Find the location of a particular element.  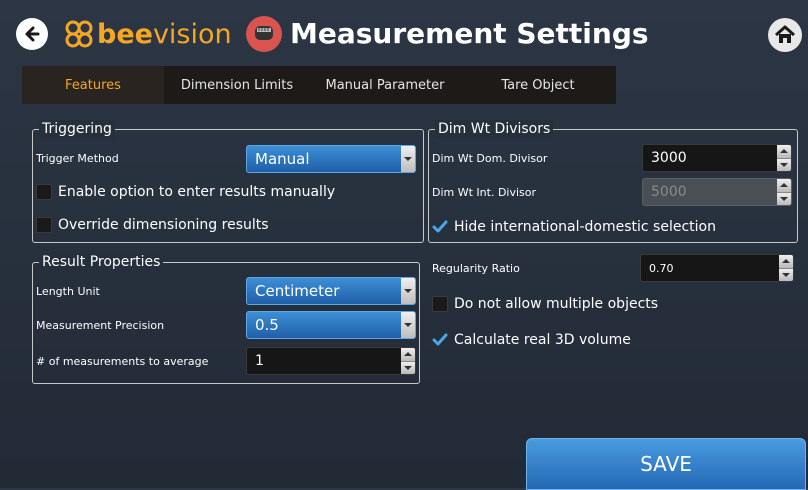

logo-bee-text: bee is located at coordinates (125, 34).